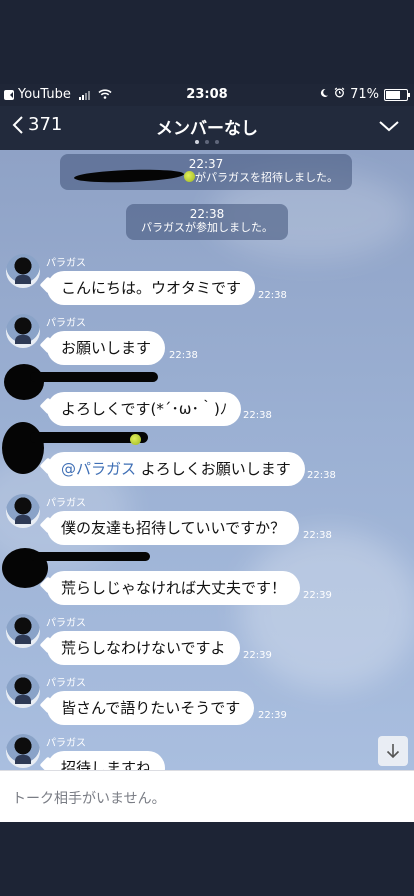 The height and width of the screenshot is (896, 414). What do you see at coordinates (213, 469) in the screenshot?
I see `message-text: よろしくお願いします` at bounding box center [213, 469].